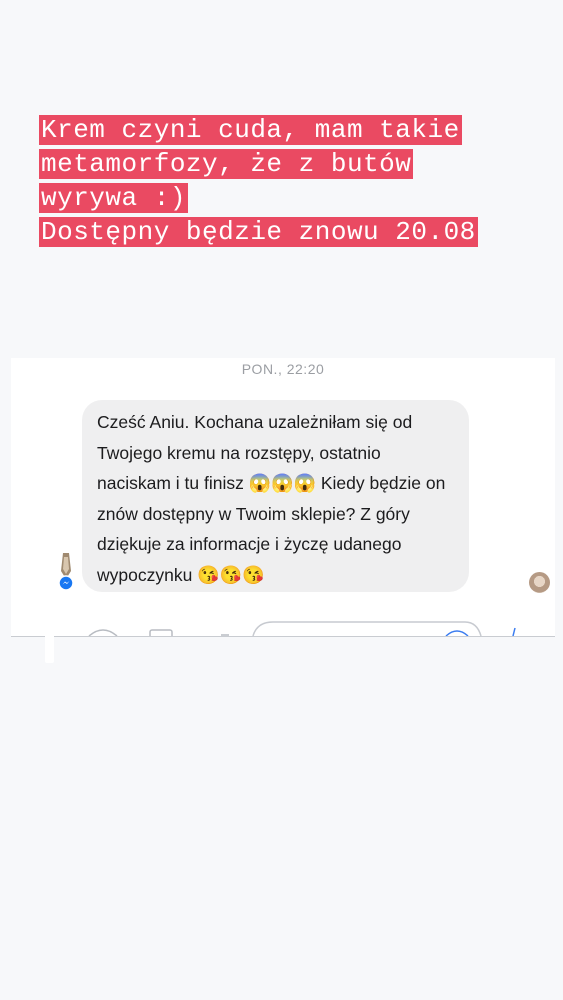 This screenshot has width=563, height=1000. Describe the element at coordinates (539, 582) in the screenshot. I see `read-receipt-avatar-icon` at that location.